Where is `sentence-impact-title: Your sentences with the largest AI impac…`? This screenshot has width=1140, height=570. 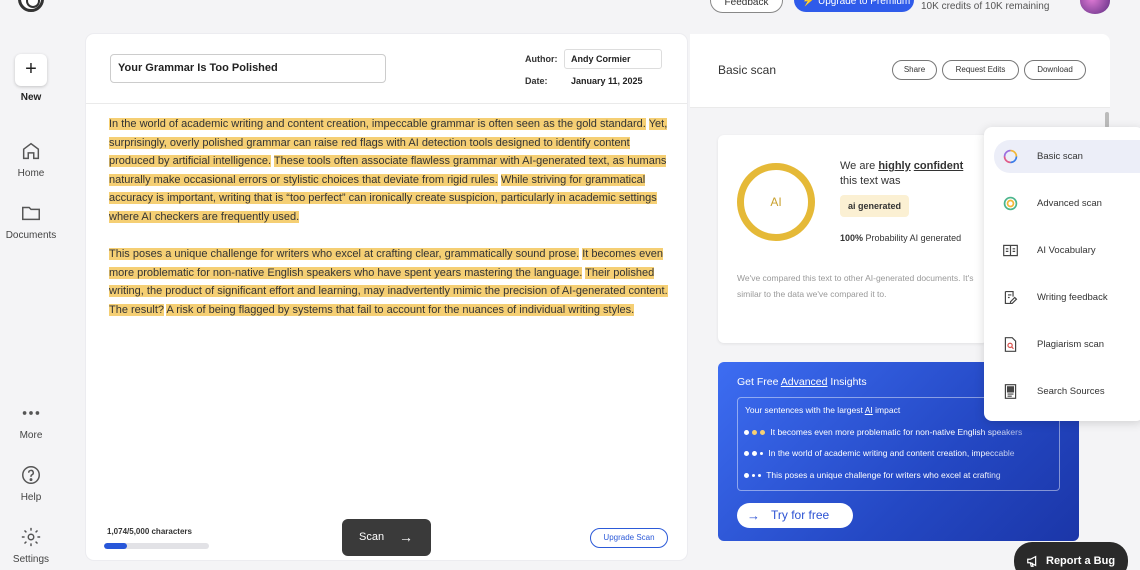
sentence-impact-title: Your sentences with the largest AI impac… is located at coordinates (822, 410).